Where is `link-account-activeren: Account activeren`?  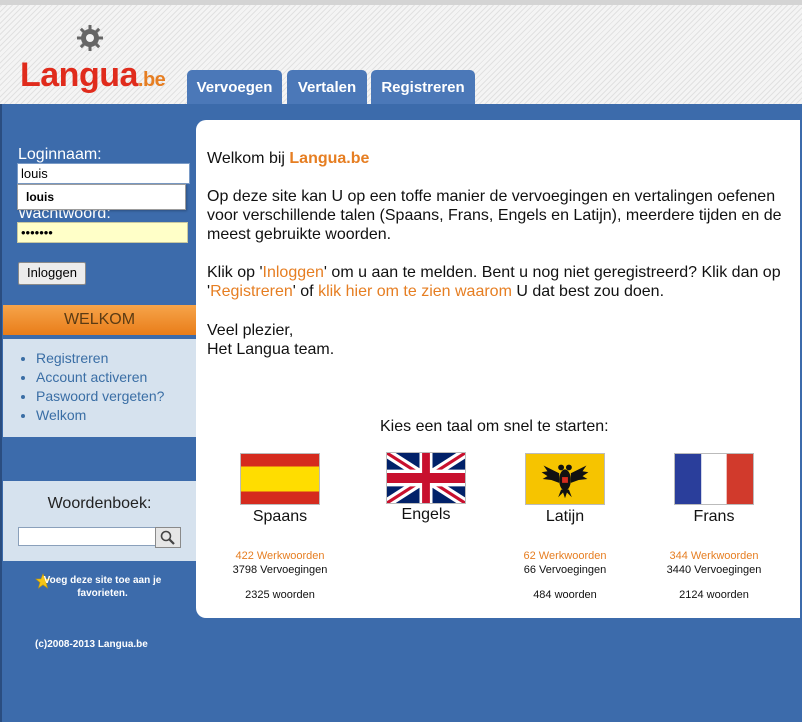
link-account-activeren: Account activeren is located at coordinates (116, 377).